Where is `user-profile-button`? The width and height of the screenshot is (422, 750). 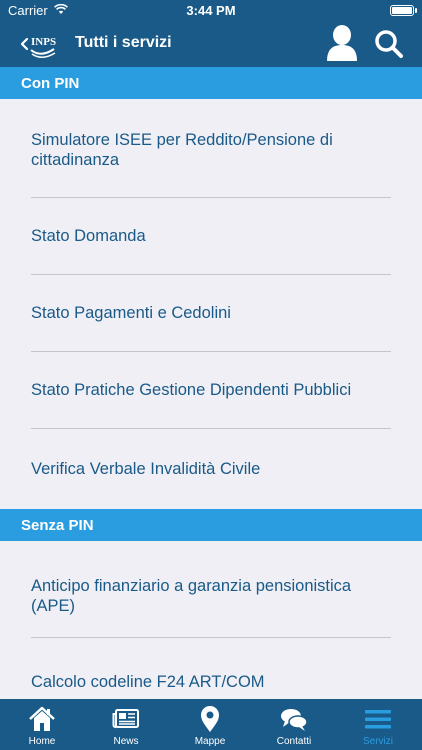
user-profile-button is located at coordinates (342, 43).